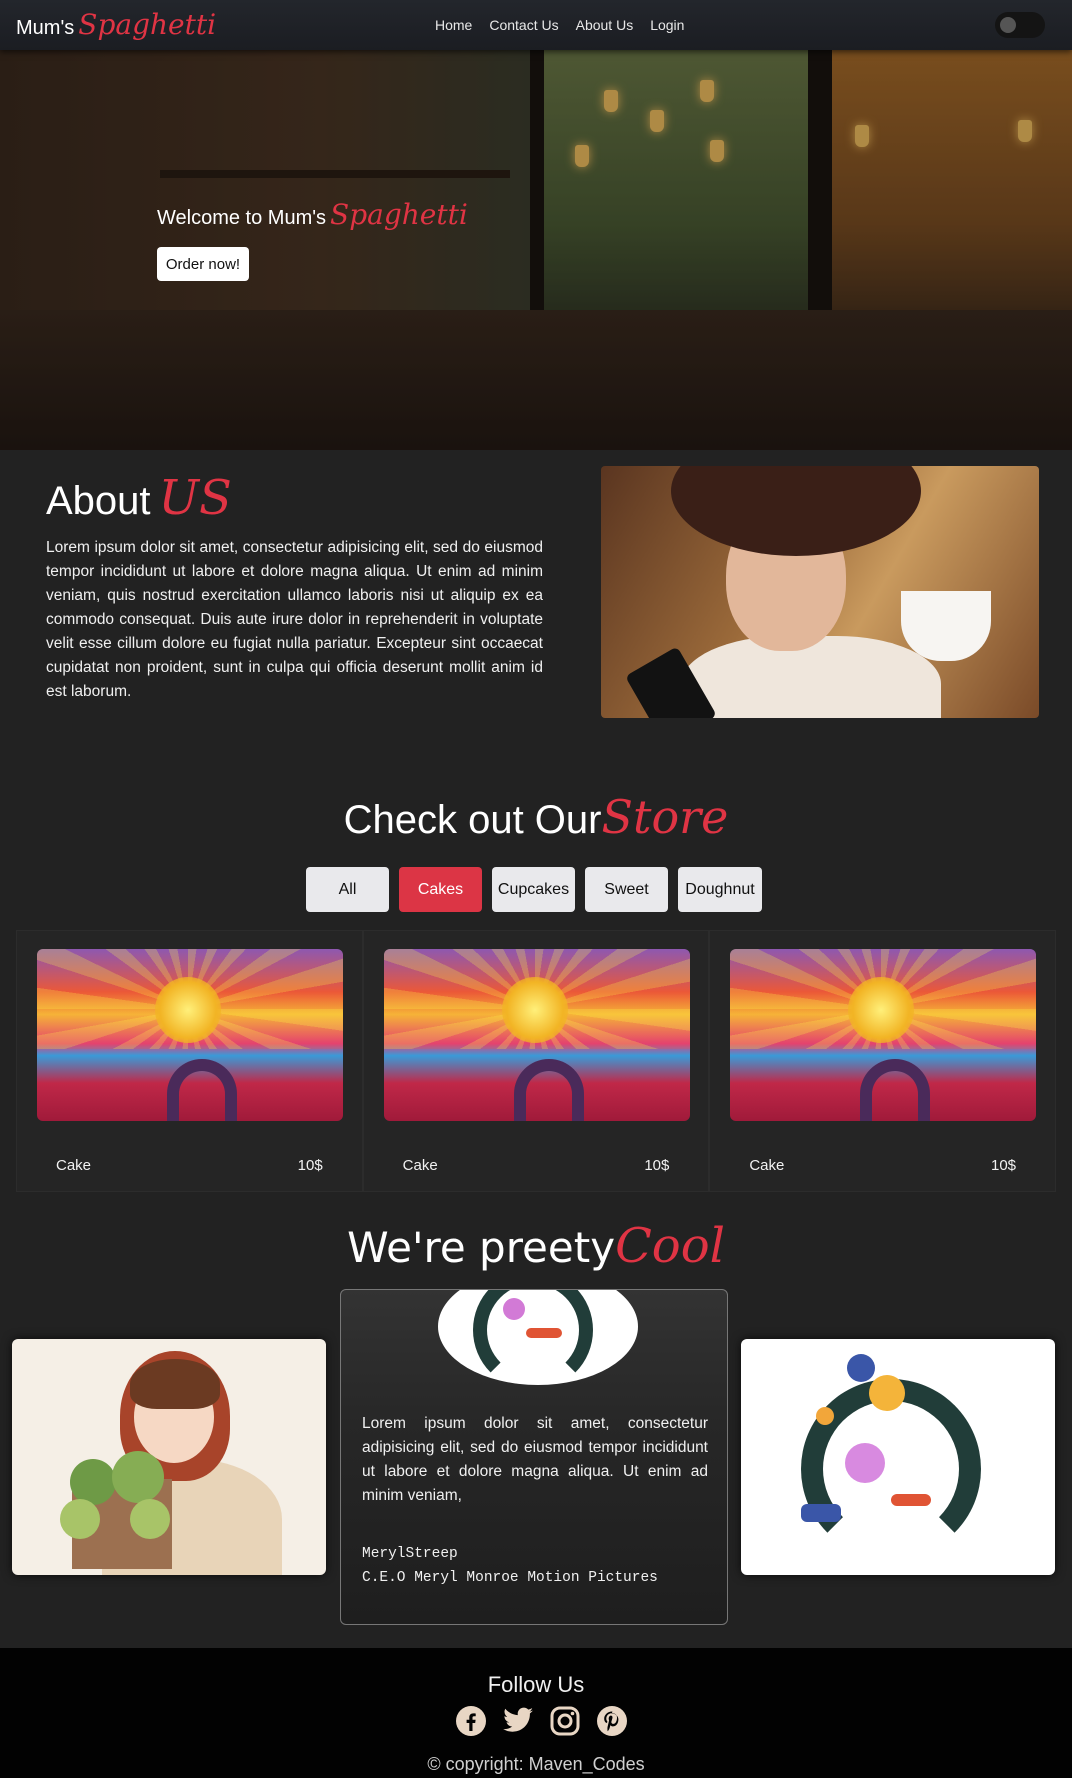 The image size is (1072, 1778). Describe the element at coordinates (811, 677) in the screenshot. I see `photo-shirt` at that location.